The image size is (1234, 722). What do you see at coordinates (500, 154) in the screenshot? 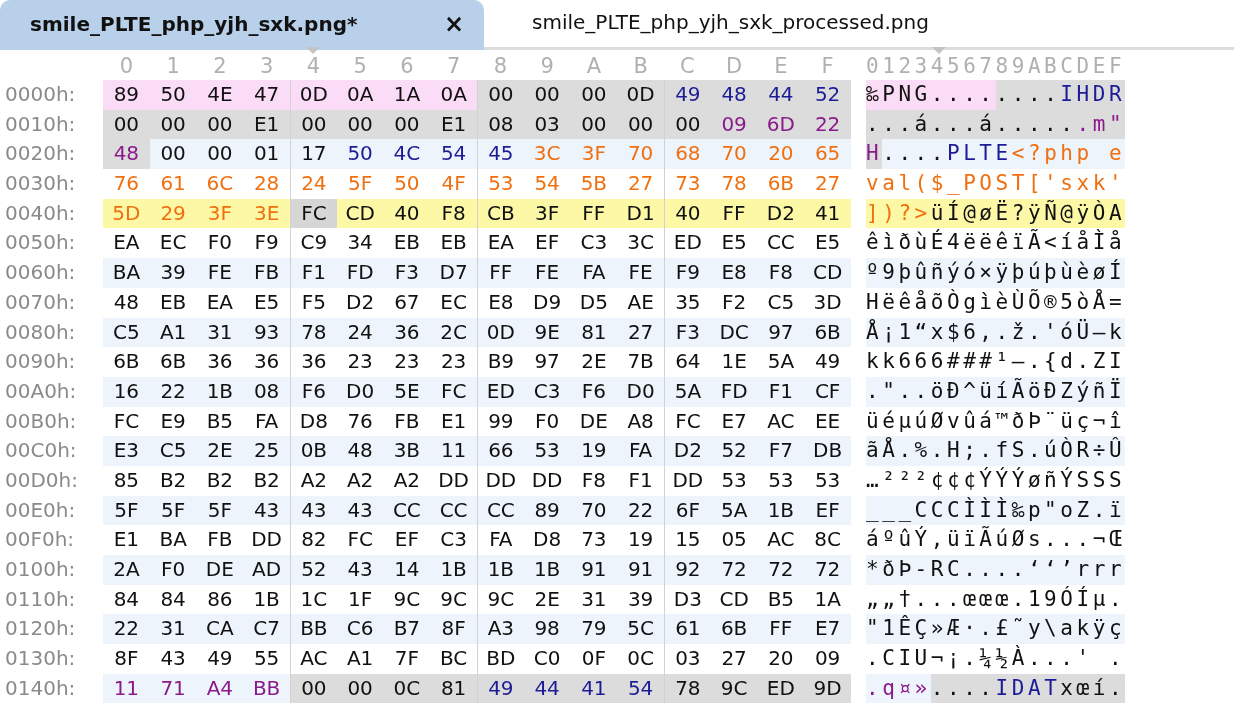
I see `hex-byte: 45` at bounding box center [500, 154].